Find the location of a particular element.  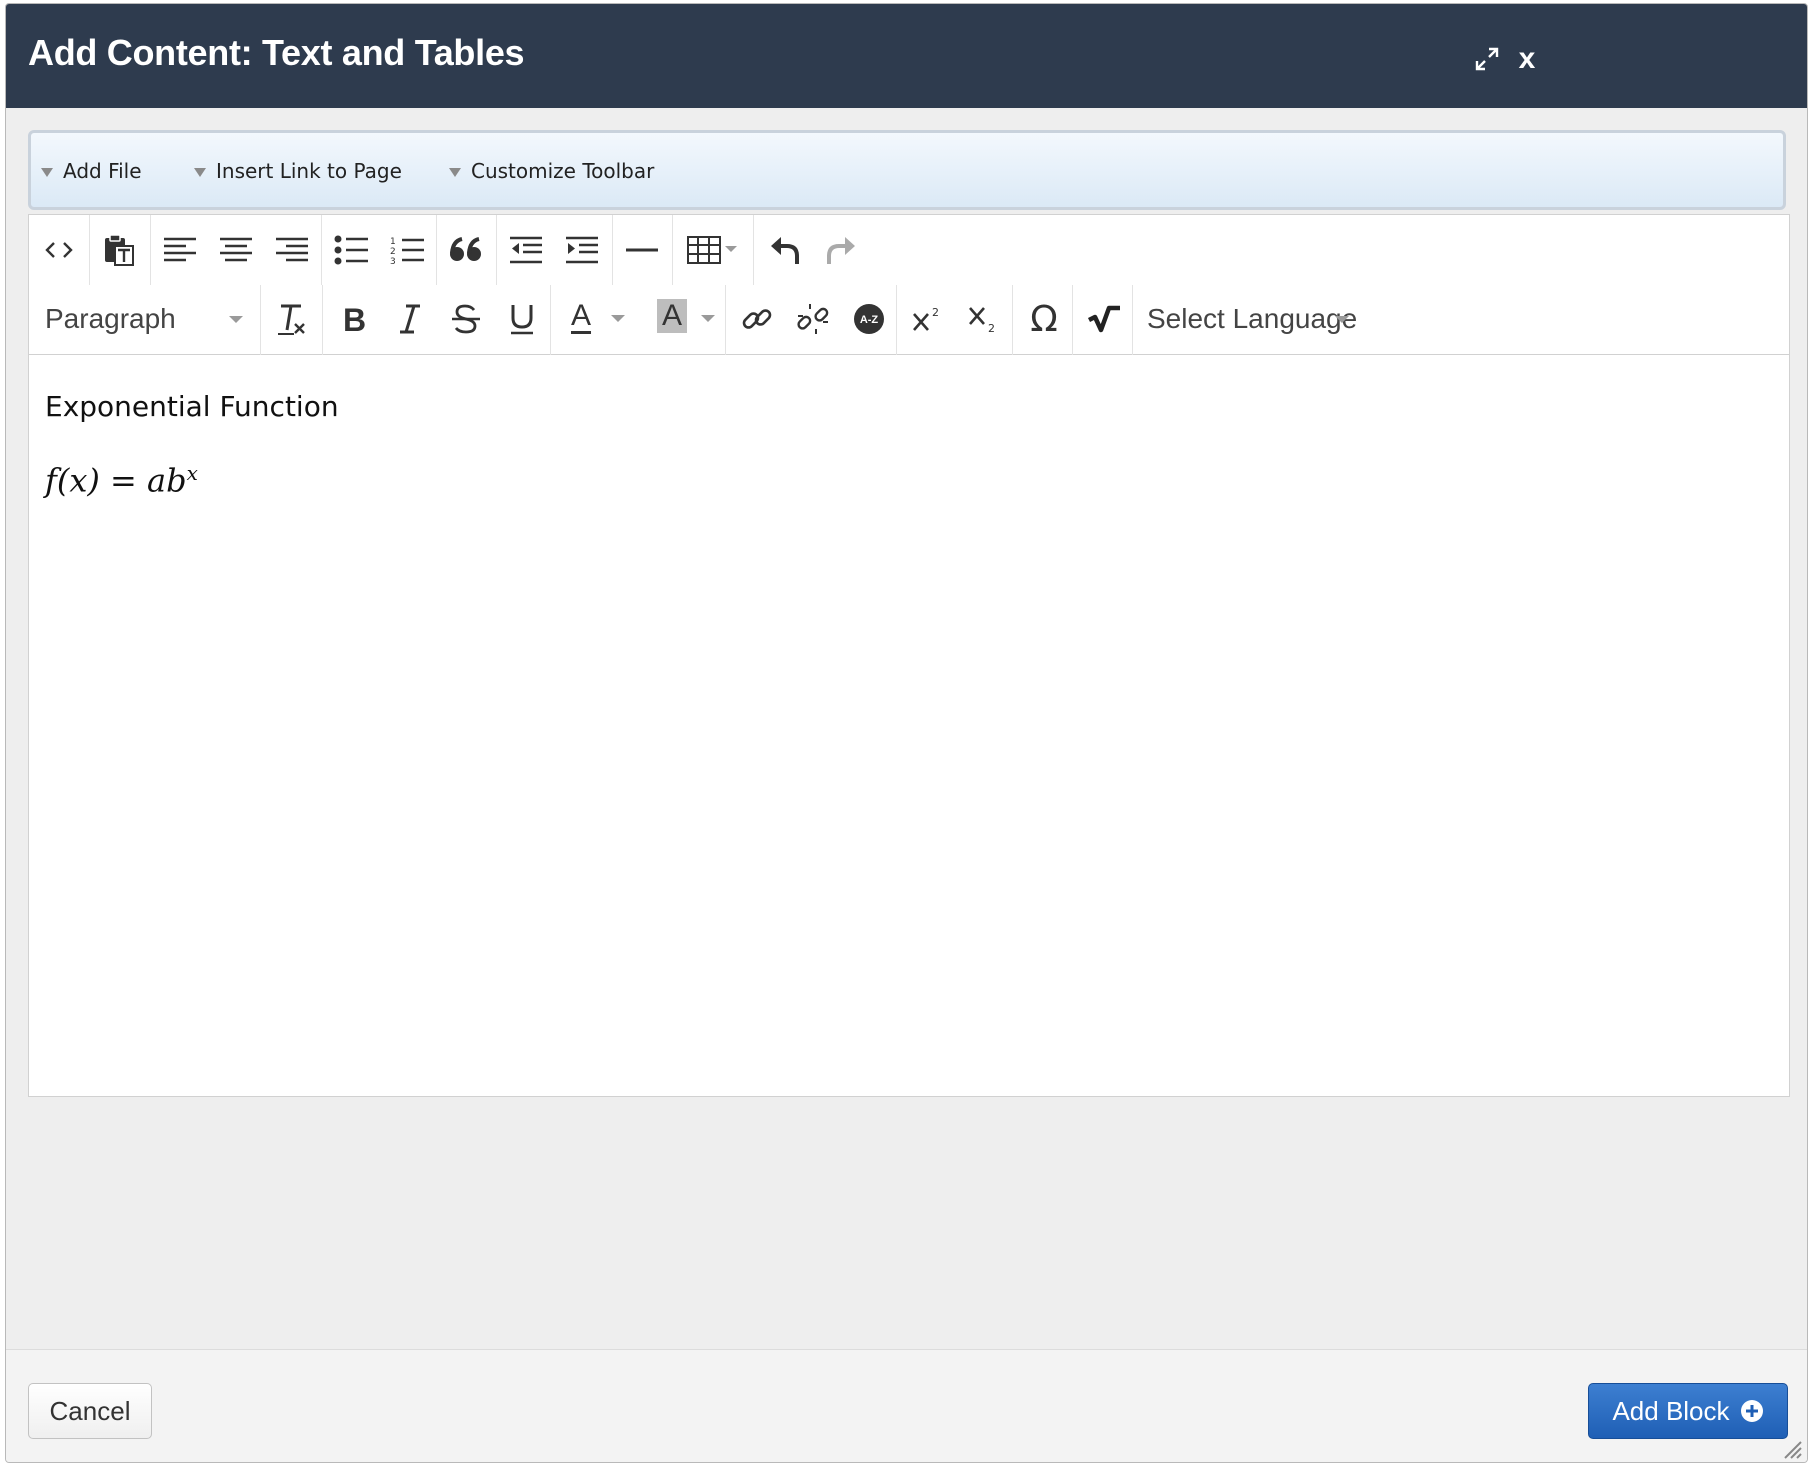

add-block-label: Add Block is located at coordinates (1671, 1410).